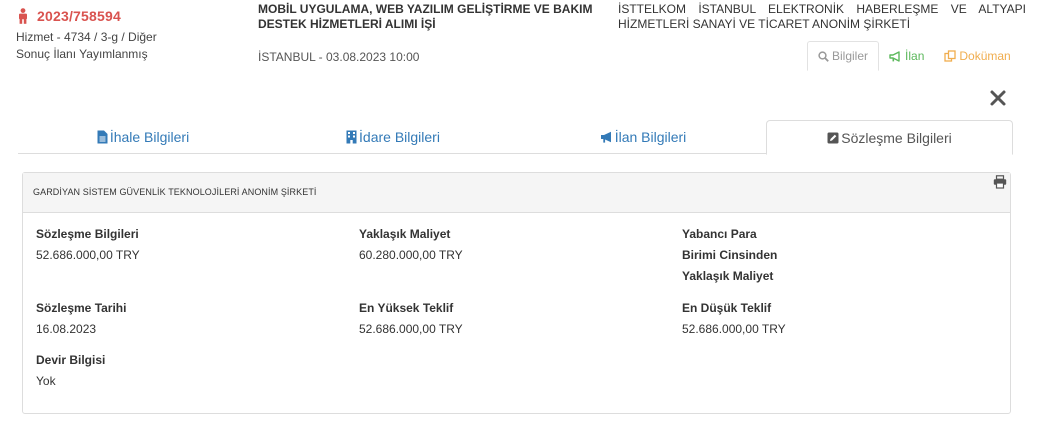  I want to click on building-icon, so click(351, 137).